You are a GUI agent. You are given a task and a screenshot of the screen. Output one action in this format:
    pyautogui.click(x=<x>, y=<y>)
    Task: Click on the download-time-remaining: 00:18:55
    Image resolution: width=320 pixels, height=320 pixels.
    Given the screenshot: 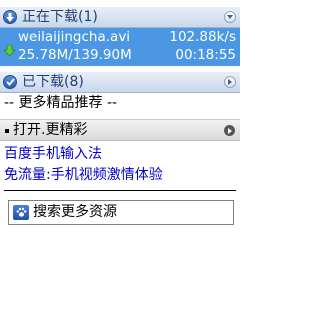 What is the action you would take?
    pyautogui.click(x=205, y=55)
    